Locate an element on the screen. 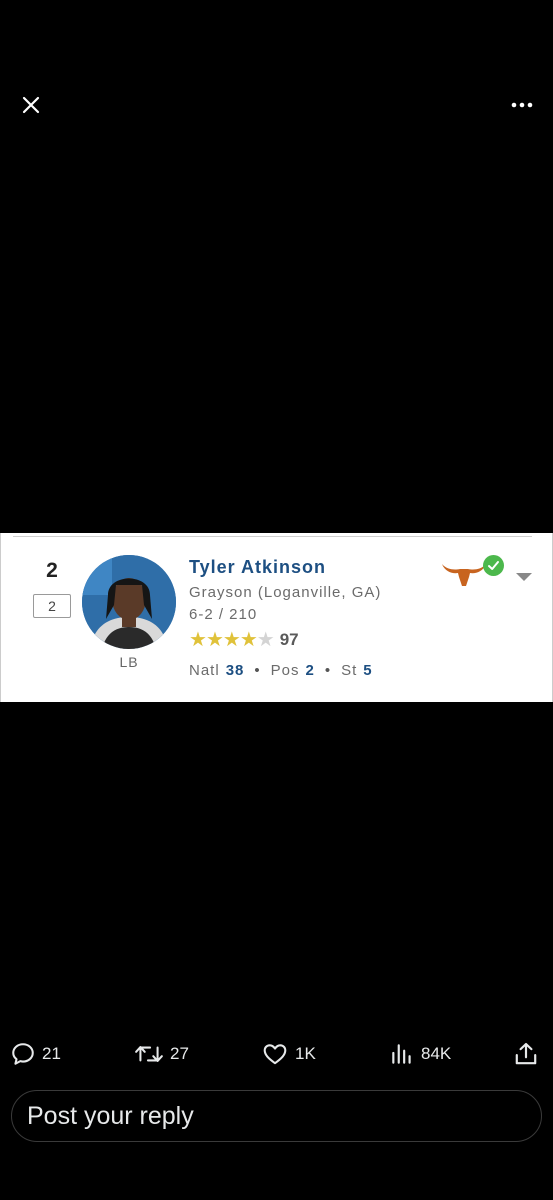 The height and width of the screenshot is (1200, 553). position-rank-box: 2 is located at coordinates (52, 606).